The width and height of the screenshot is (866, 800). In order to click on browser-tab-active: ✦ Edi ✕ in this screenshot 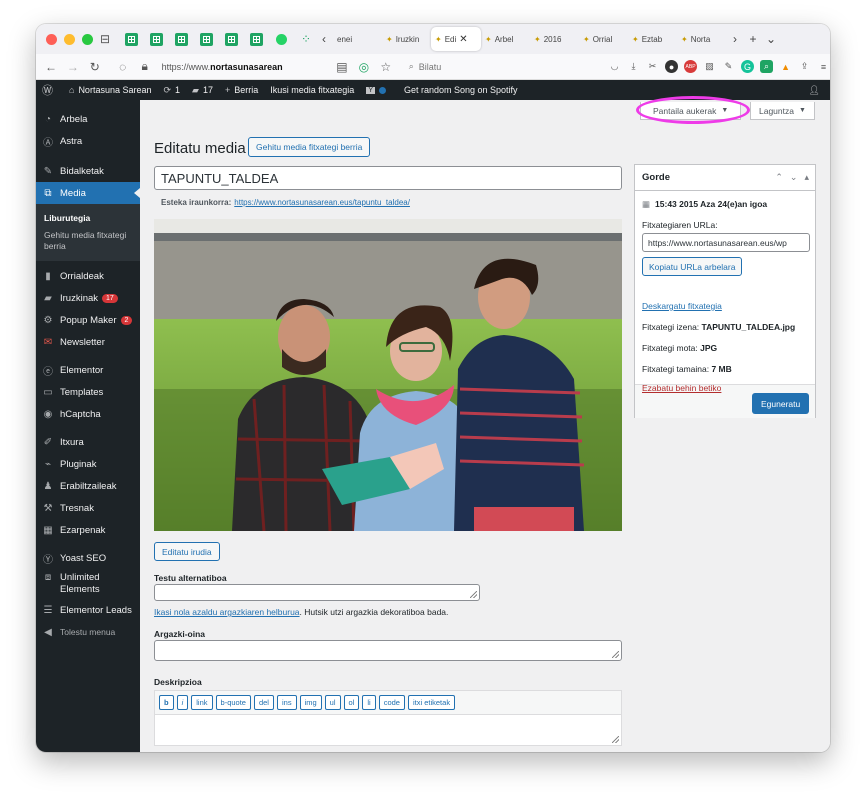, I will do `click(456, 39)`.